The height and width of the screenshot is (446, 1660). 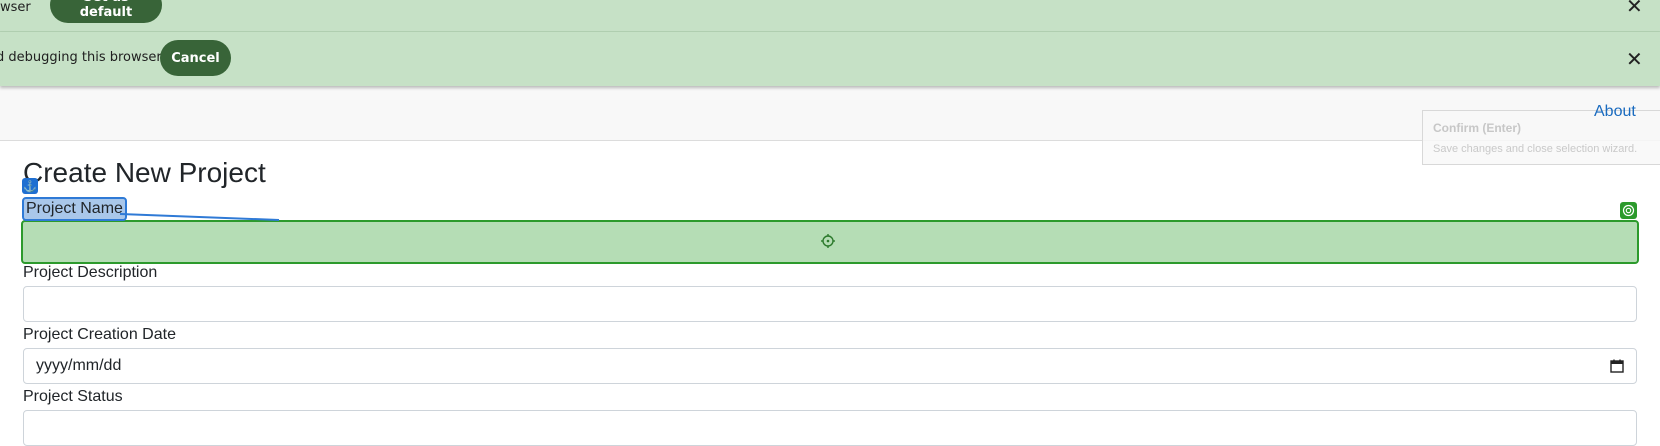 I want to click on anchor-icon: ⚓, so click(x=30, y=186).